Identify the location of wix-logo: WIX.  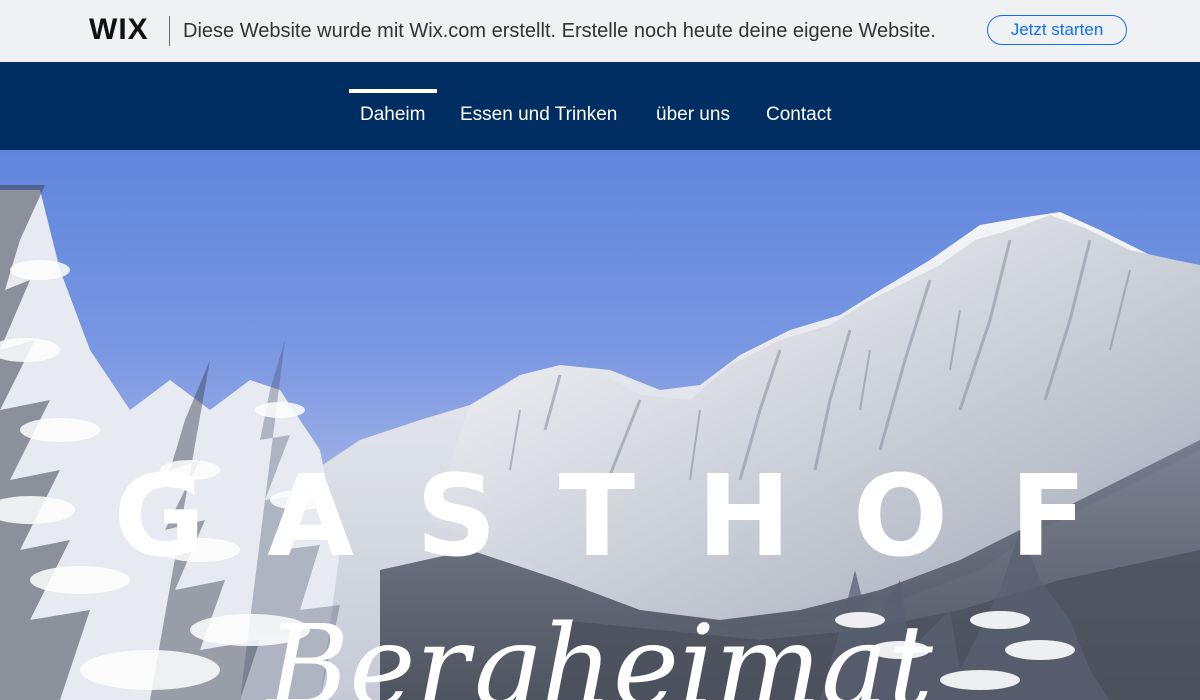
(119, 30).